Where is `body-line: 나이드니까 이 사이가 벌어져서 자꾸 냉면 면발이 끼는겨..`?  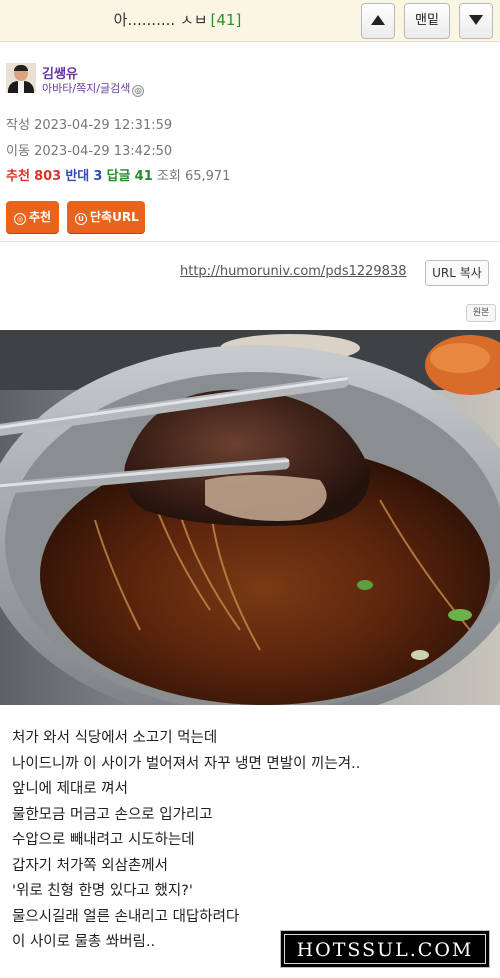
body-line: 나이드니까 이 사이가 벌어져서 자꾸 냉면 면발이 끼는겨.. is located at coordinates (186, 763).